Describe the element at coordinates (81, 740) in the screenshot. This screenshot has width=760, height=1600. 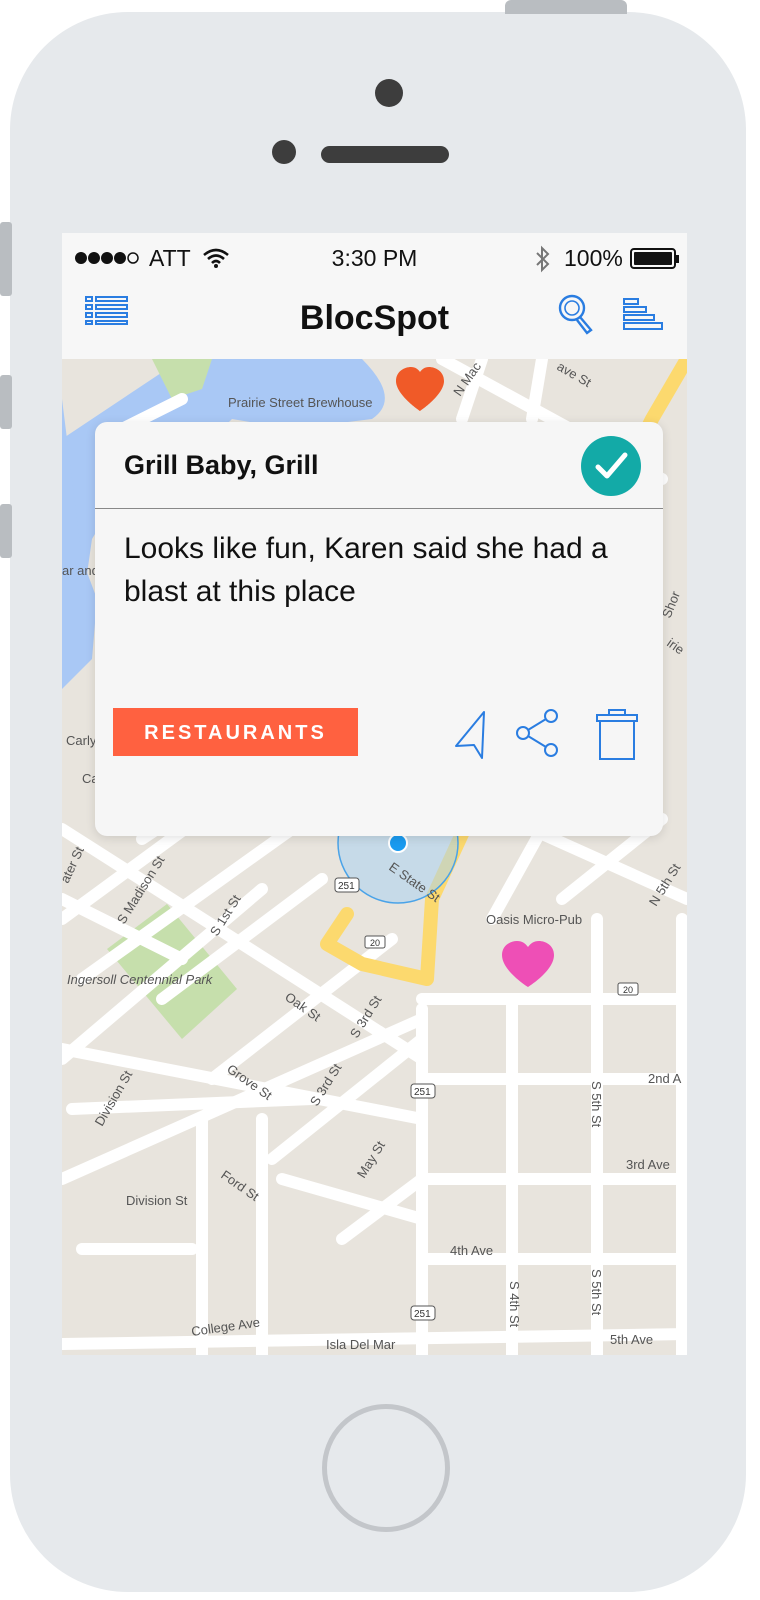
I see `map-label: Carly` at that location.